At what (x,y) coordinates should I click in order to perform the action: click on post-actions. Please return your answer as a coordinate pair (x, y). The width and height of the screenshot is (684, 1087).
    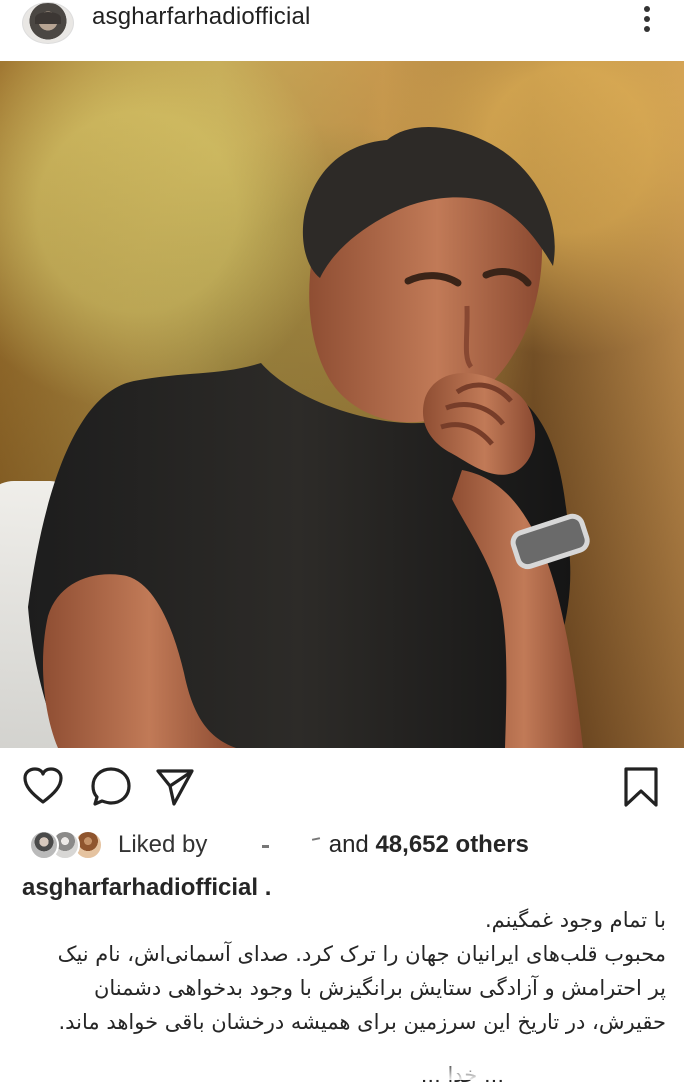
    Looking at the image, I should click on (342, 789).